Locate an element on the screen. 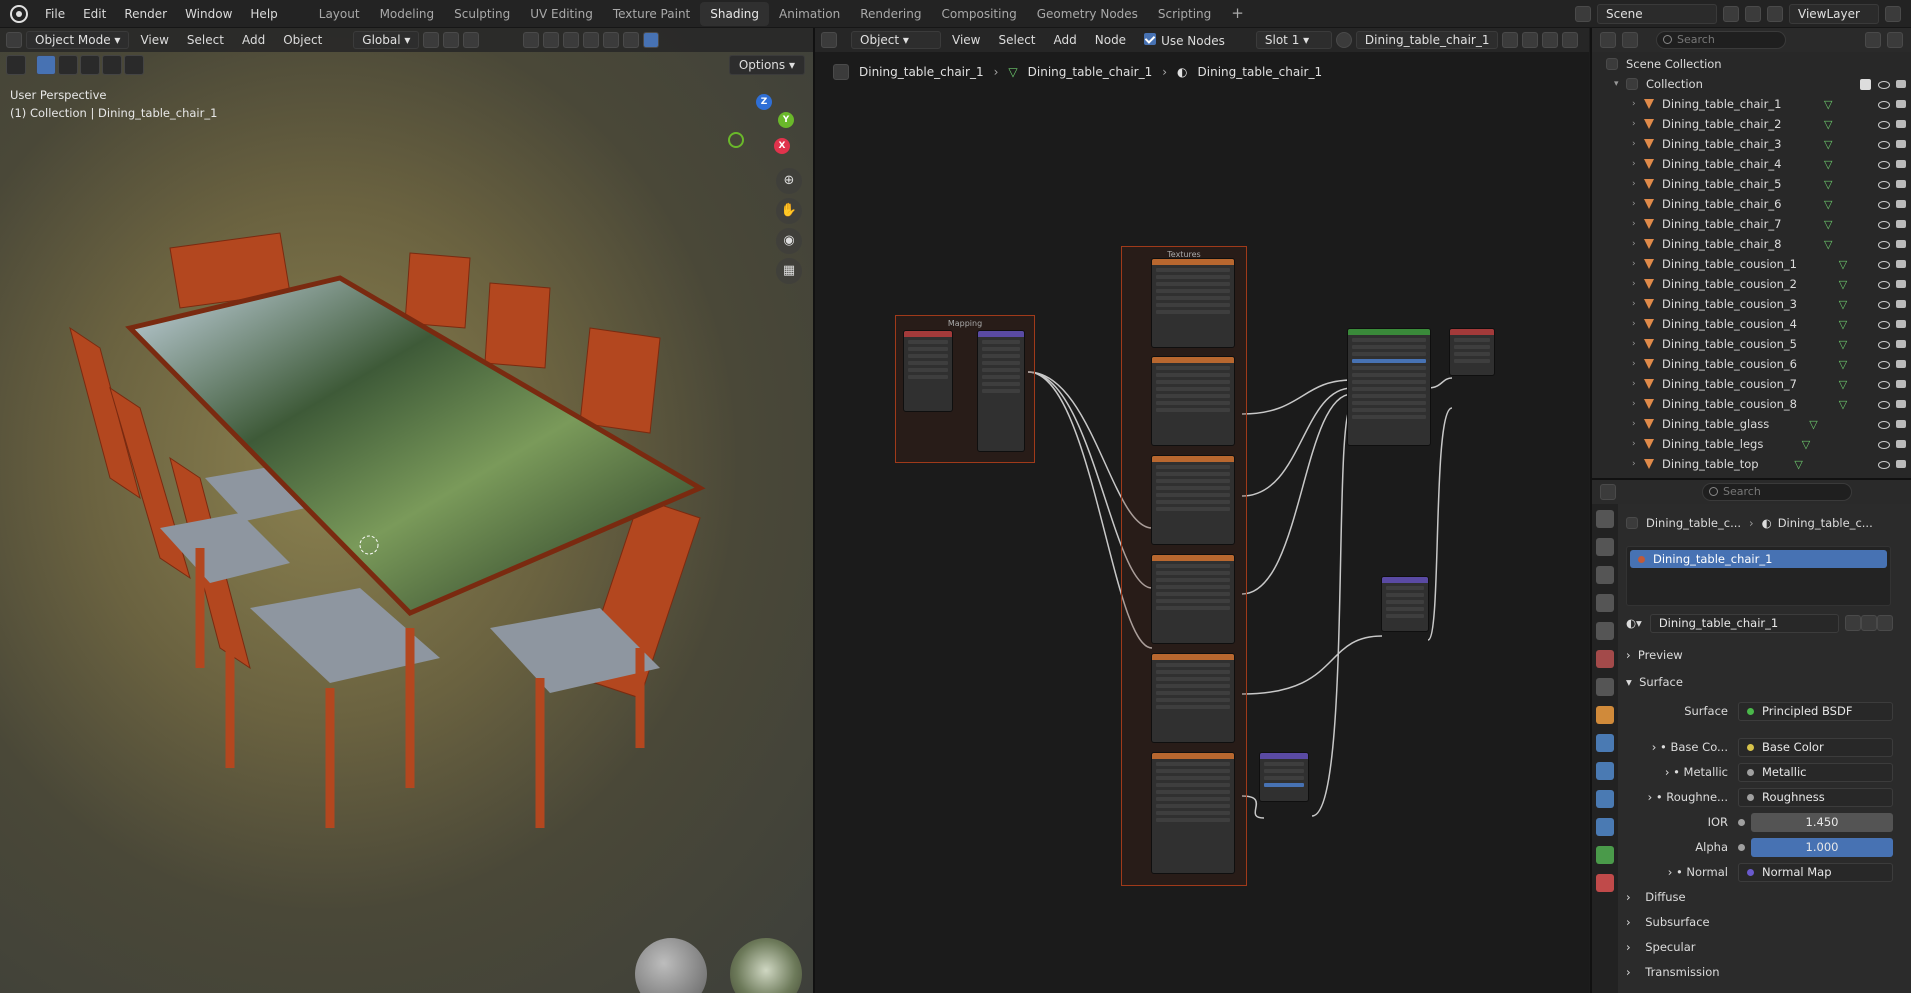  tab-shading: Shading is located at coordinates (734, 13).